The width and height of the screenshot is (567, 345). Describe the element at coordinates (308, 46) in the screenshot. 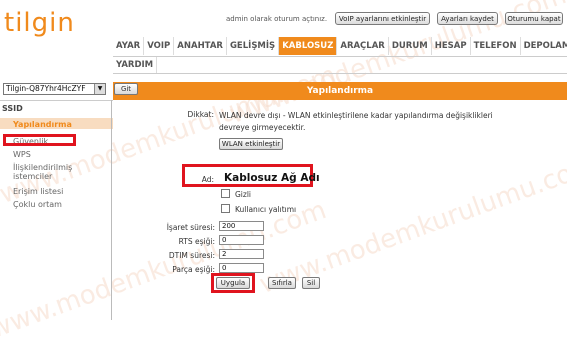

I see `nav-tab-kablosuz: KABLOSUZ` at that location.